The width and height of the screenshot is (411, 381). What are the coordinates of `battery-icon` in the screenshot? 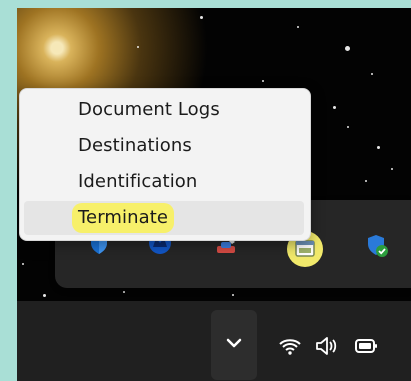 It's located at (366, 346).